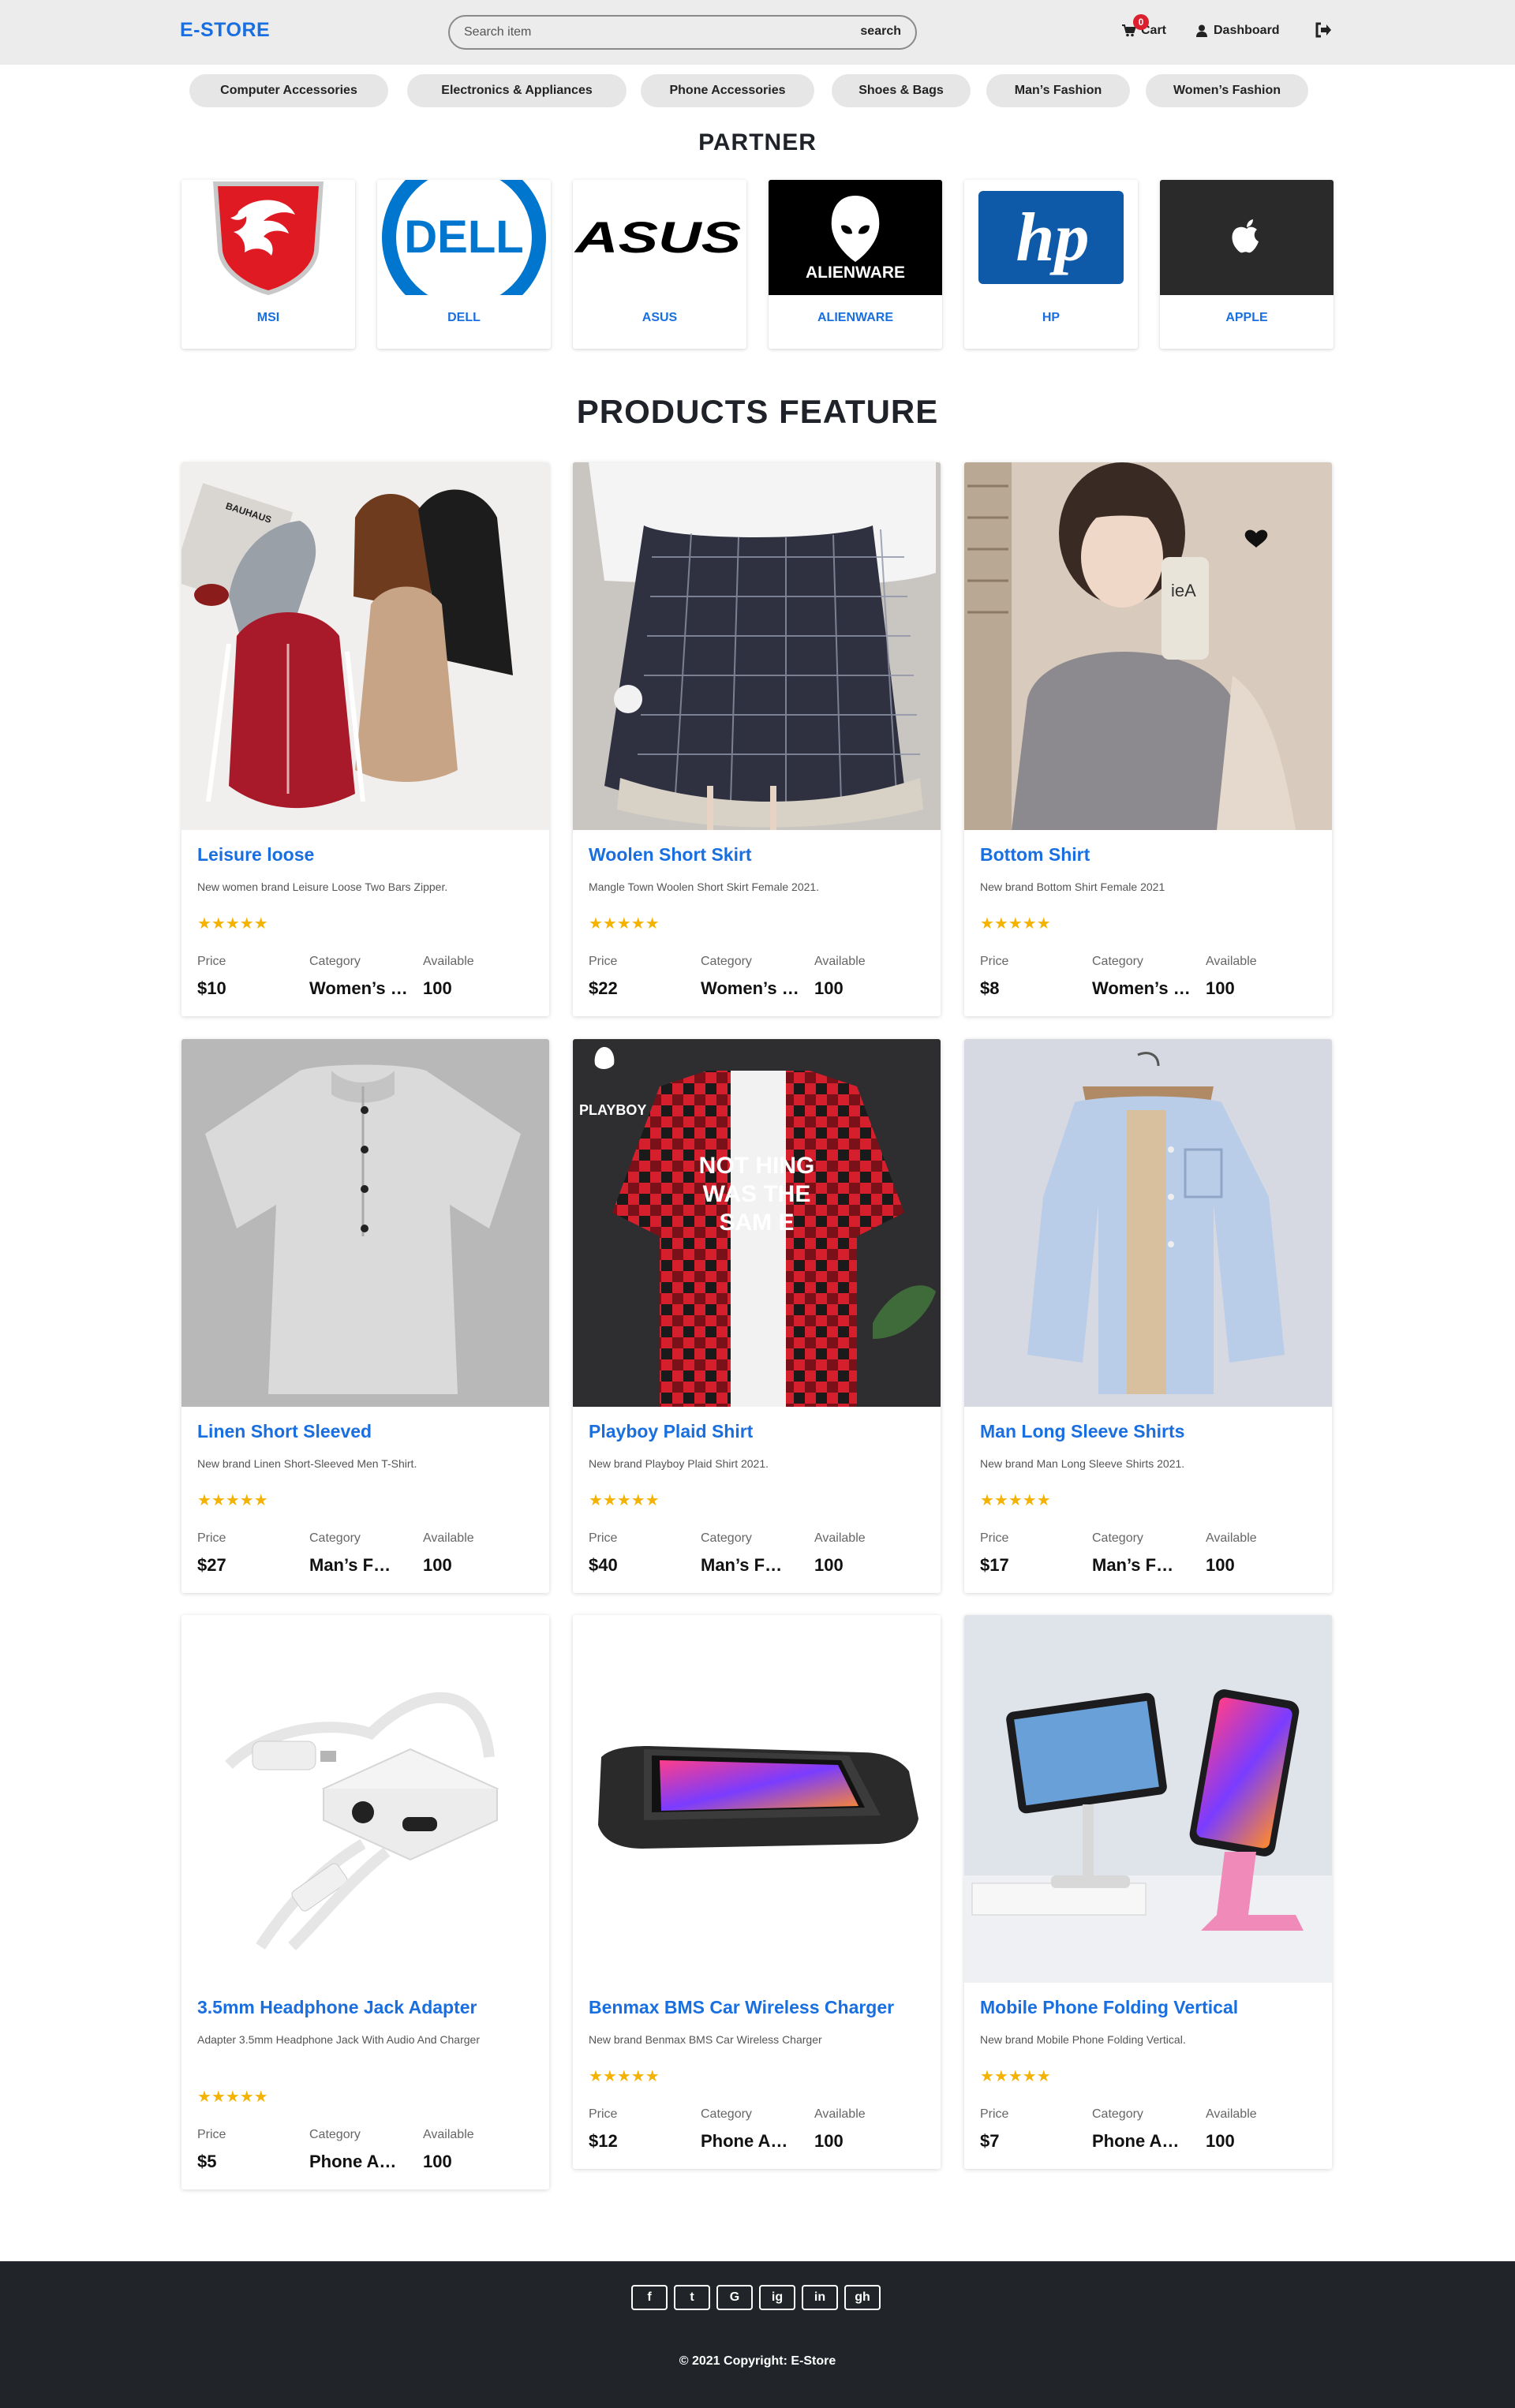 This screenshot has width=1515, height=2408. I want to click on partner-name-dell: DELL, so click(464, 318).